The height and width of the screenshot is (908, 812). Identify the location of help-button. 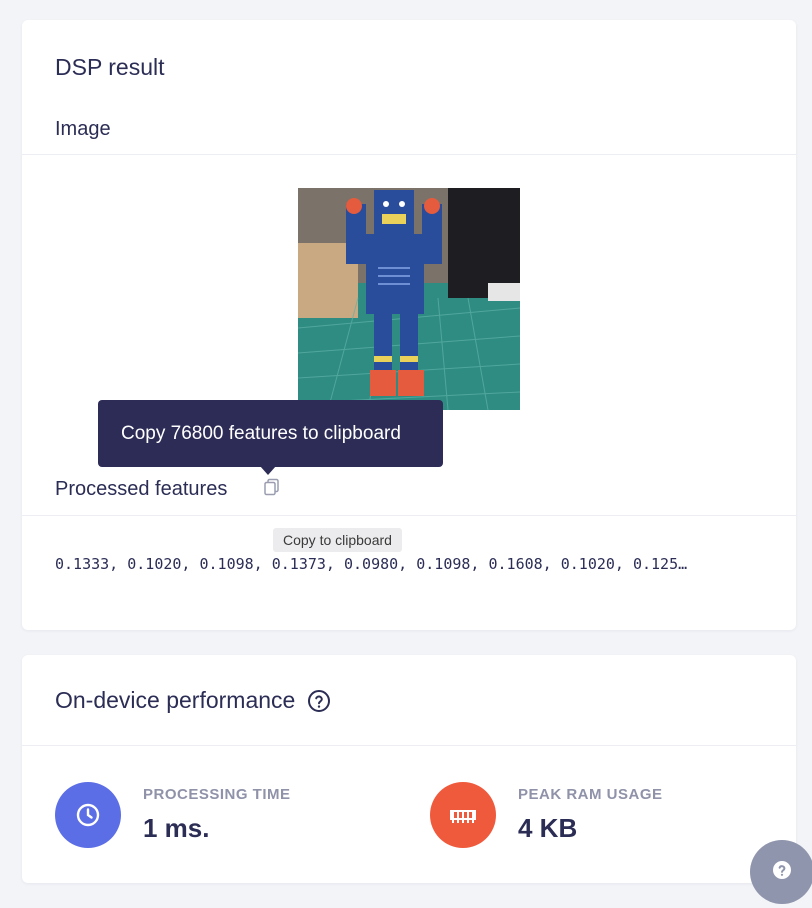
(781, 872).